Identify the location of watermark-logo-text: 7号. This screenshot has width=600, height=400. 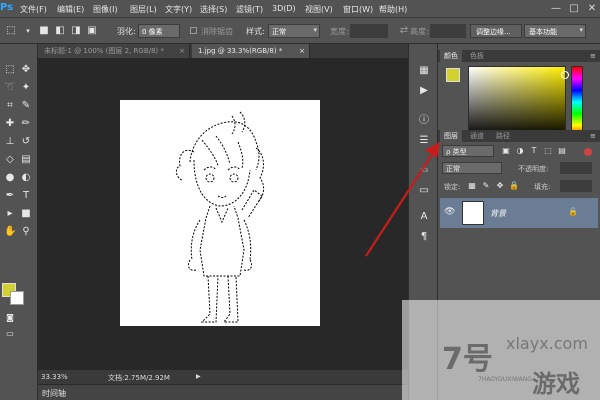
(467, 359).